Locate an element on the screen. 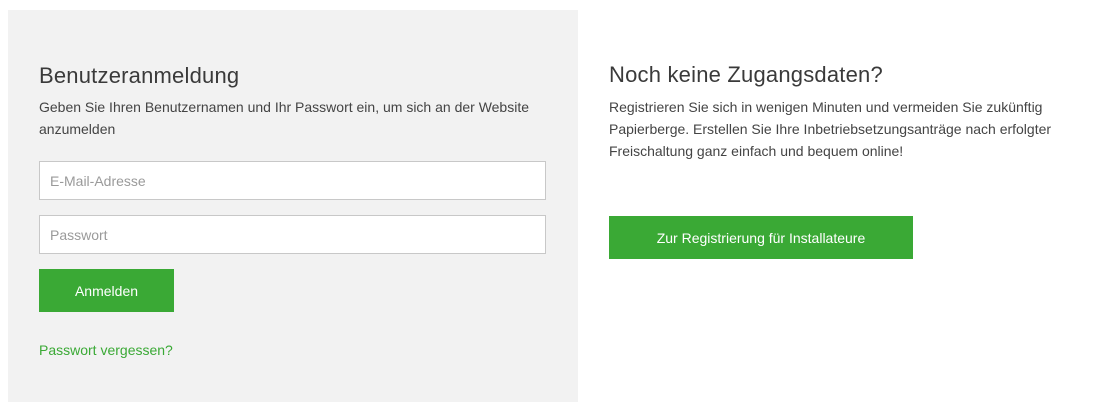 This screenshot has height=402, width=1113. forgot-password-link: Passwort vergessen? is located at coordinates (106, 350).